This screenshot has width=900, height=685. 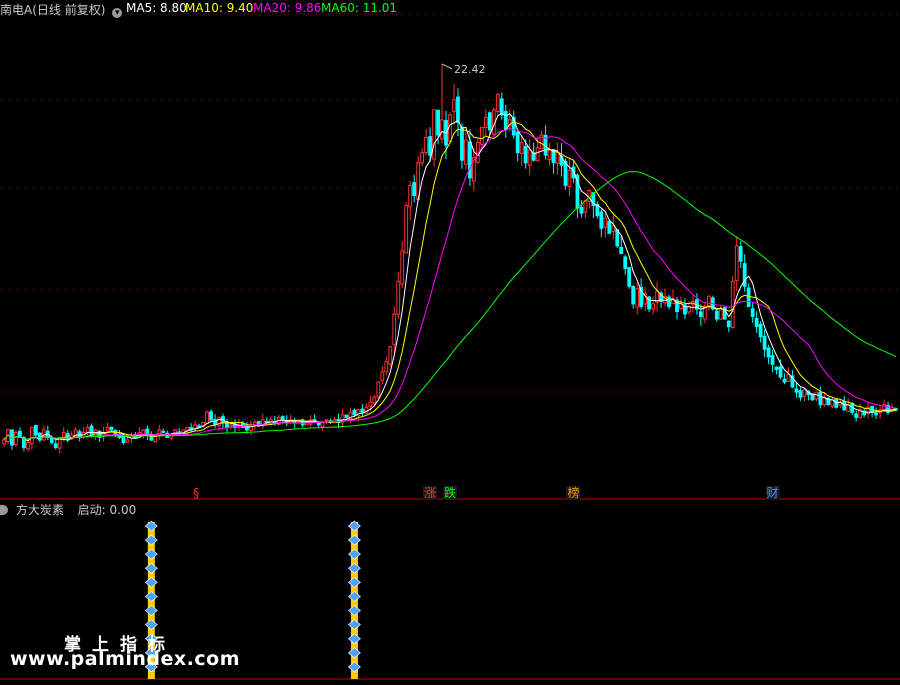 I want to click on watermark-url: www.palmindex.com, so click(x=125, y=659).